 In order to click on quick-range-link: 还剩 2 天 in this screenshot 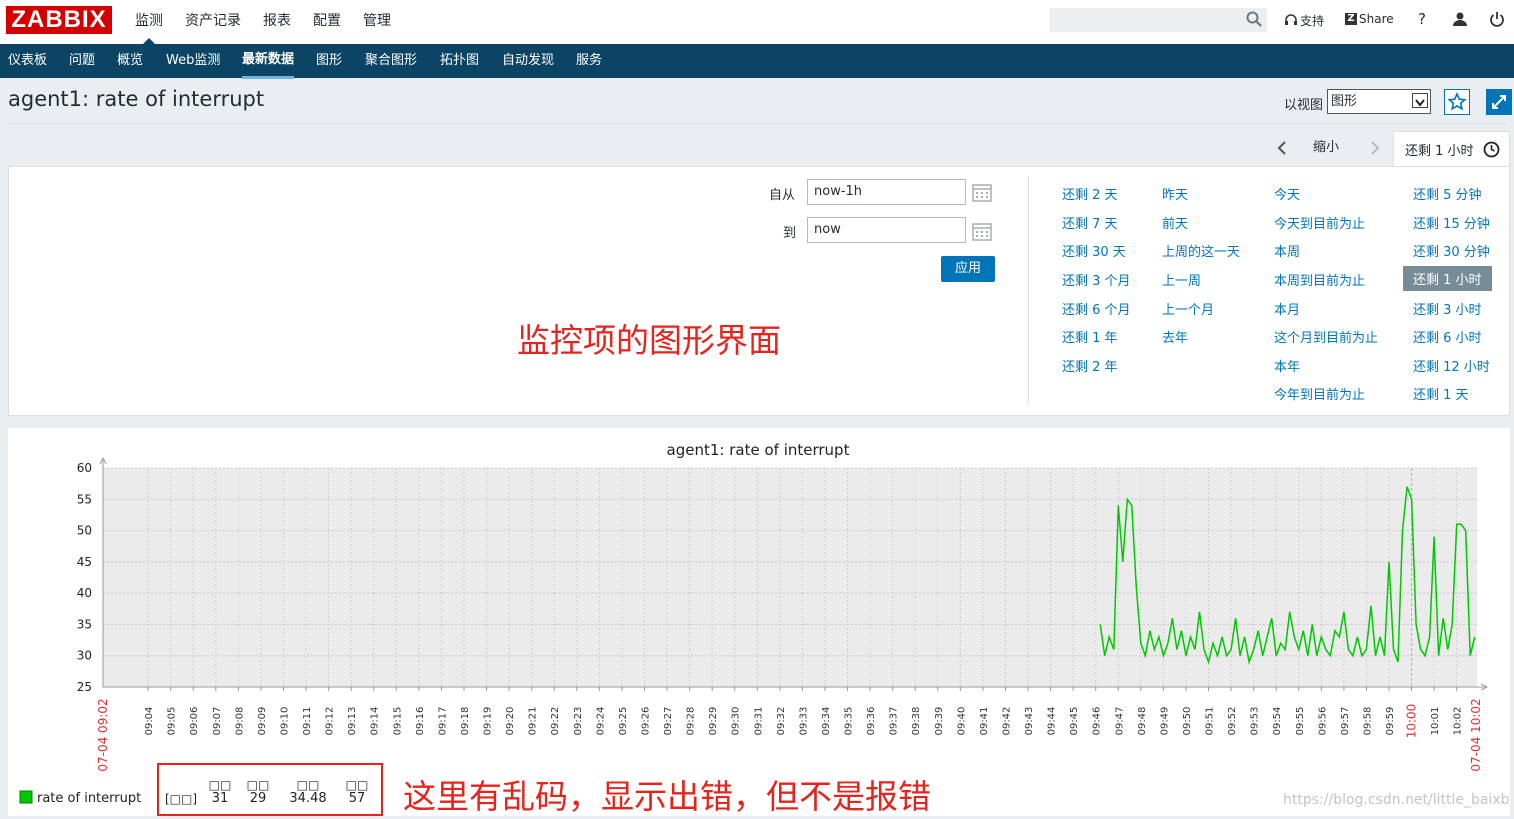, I will do `click(1090, 193)`.